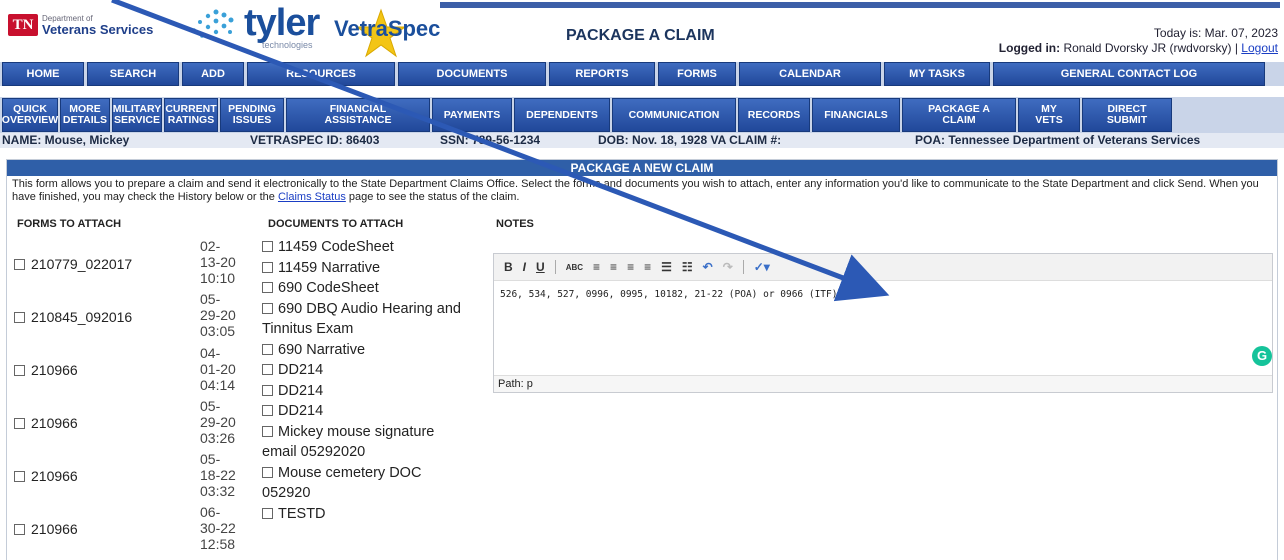  I want to click on grammarly-icon: G, so click(1262, 356).